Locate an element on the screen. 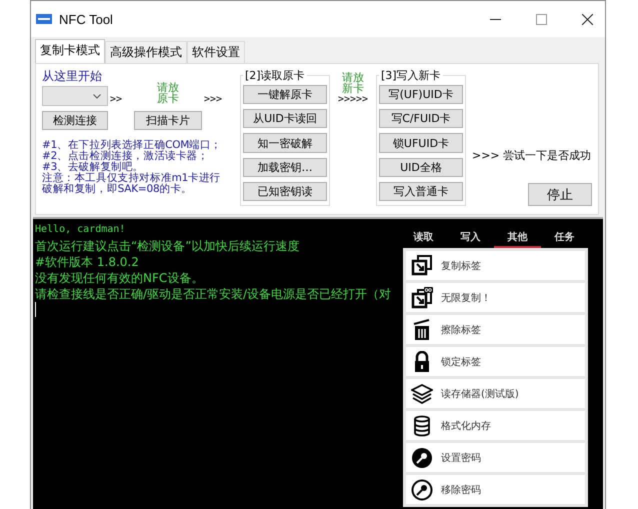 The image size is (638, 509). start-label: 从这里开始 is located at coordinates (72, 76).